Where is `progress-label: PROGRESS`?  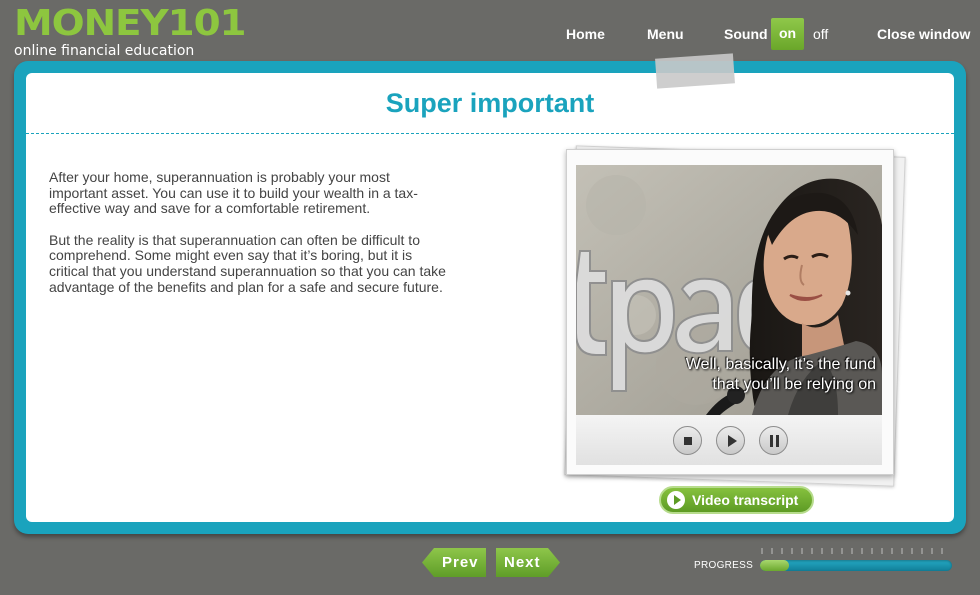 progress-label: PROGRESS is located at coordinates (724, 565).